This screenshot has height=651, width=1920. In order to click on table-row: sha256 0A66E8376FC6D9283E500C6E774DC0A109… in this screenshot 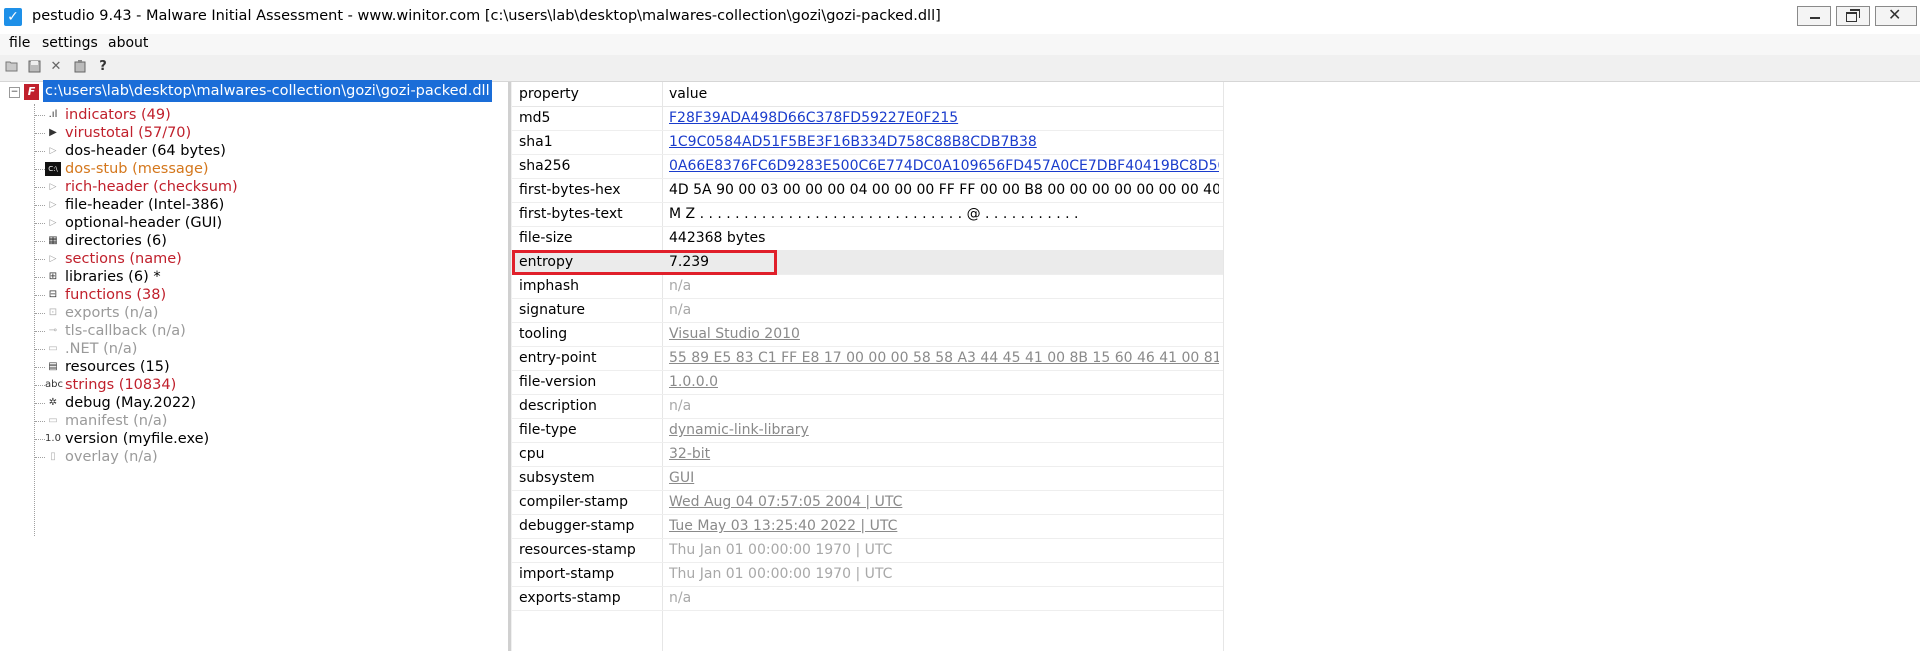, I will do `click(867, 166)`.